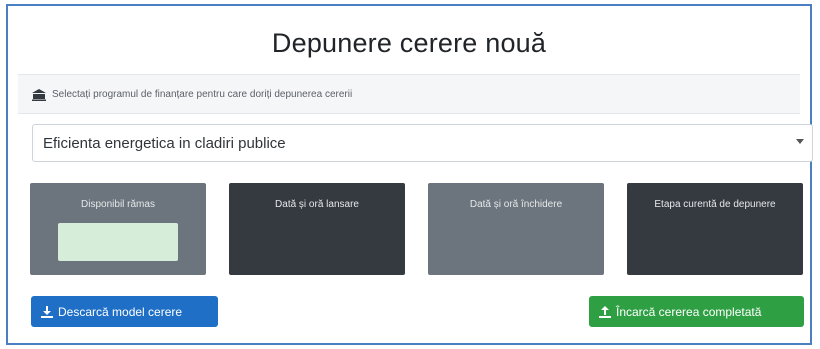  Describe the element at coordinates (118, 204) in the screenshot. I see `card-label: Disponibil rămas` at that location.